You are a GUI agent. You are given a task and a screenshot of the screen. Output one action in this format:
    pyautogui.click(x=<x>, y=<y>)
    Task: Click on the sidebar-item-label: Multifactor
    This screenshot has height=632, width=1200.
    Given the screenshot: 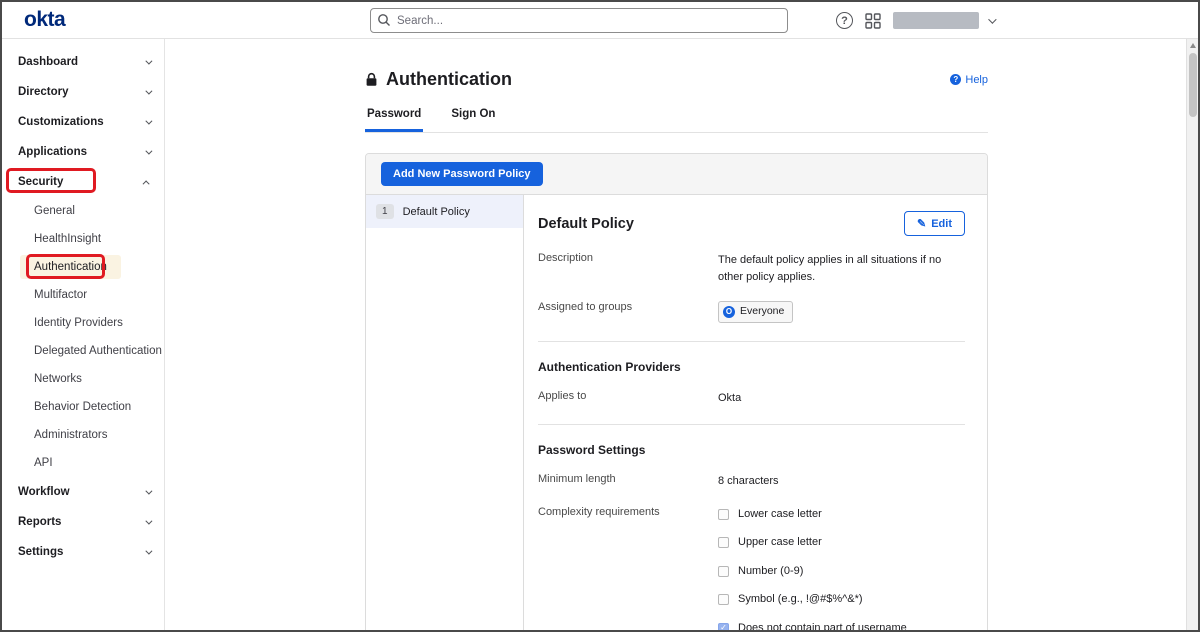 What is the action you would take?
    pyautogui.click(x=61, y=295)
    